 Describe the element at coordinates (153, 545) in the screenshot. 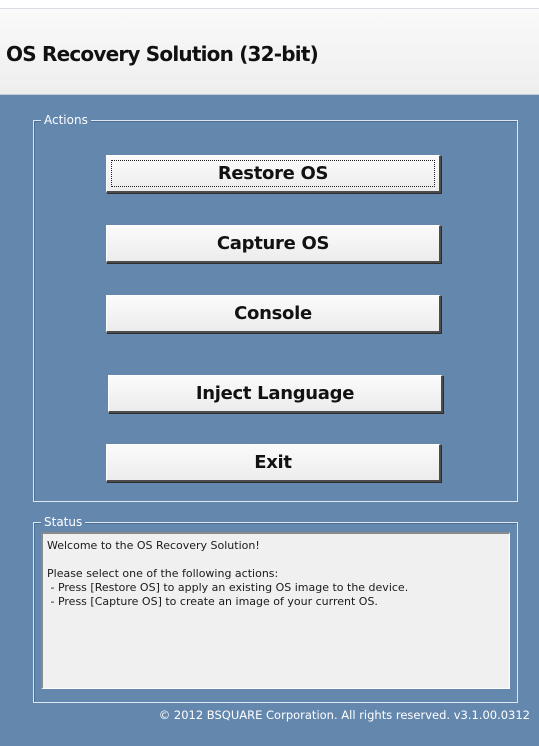

I see `status-welcome-line: Welcome to the OS Recovery Solution!` at that location.